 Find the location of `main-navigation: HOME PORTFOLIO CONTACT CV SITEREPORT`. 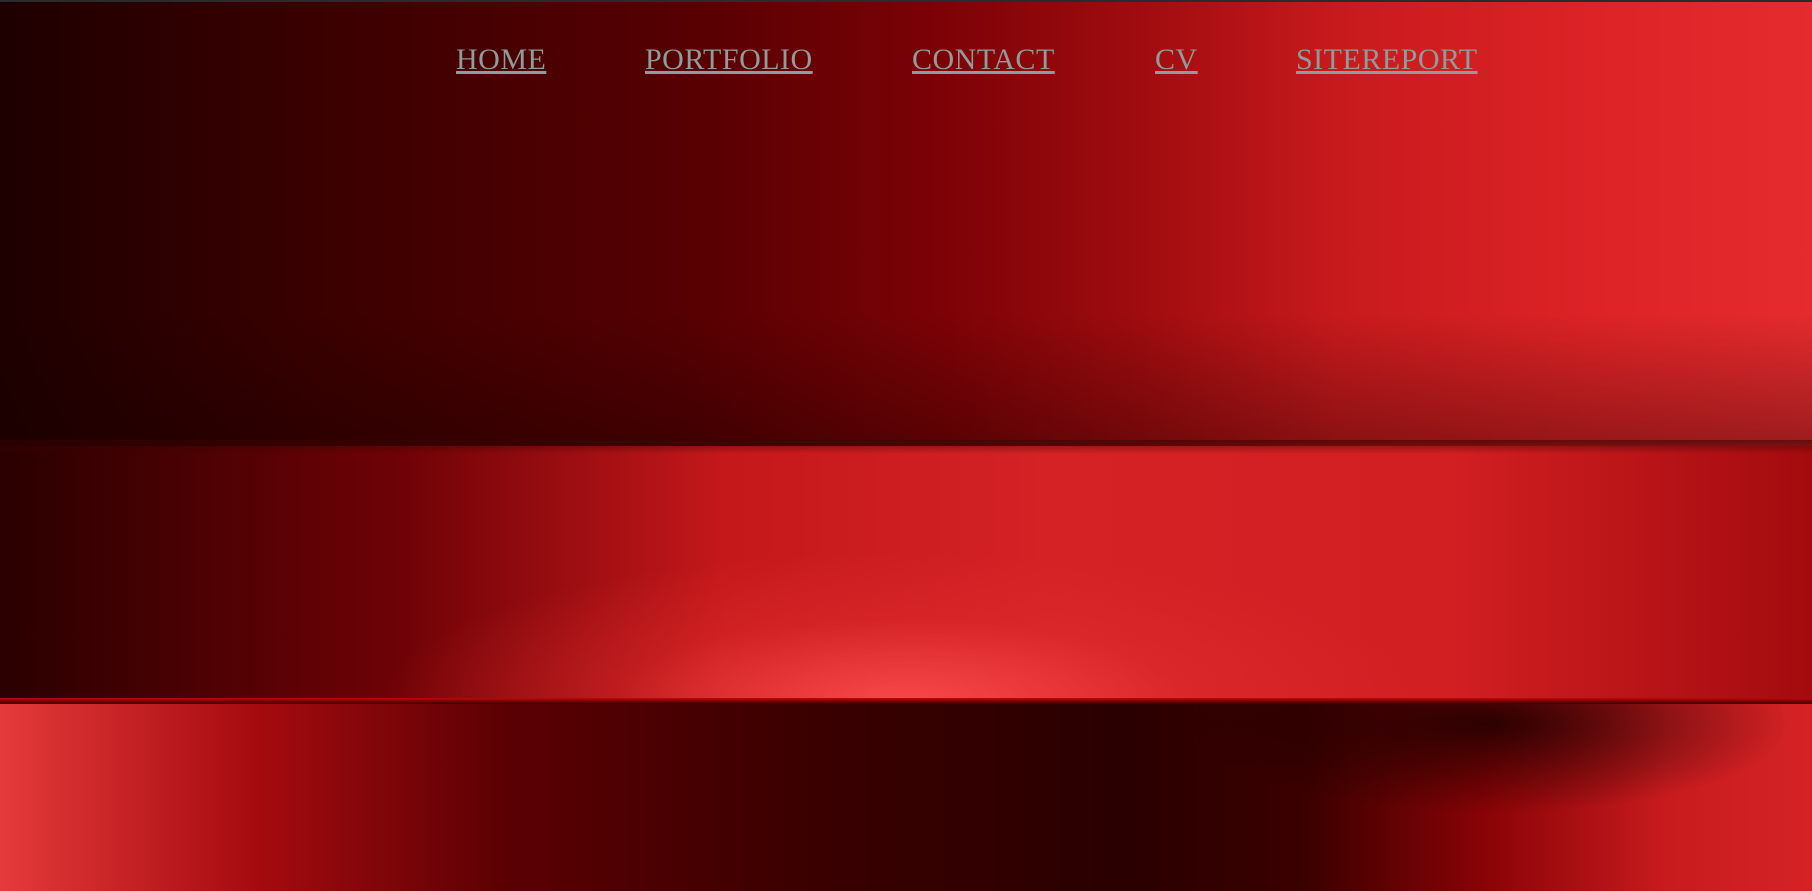

main-navigation: HOME PORTFOLIO CONTACT CV SITEREPORT is located at coordinates (906, 60).